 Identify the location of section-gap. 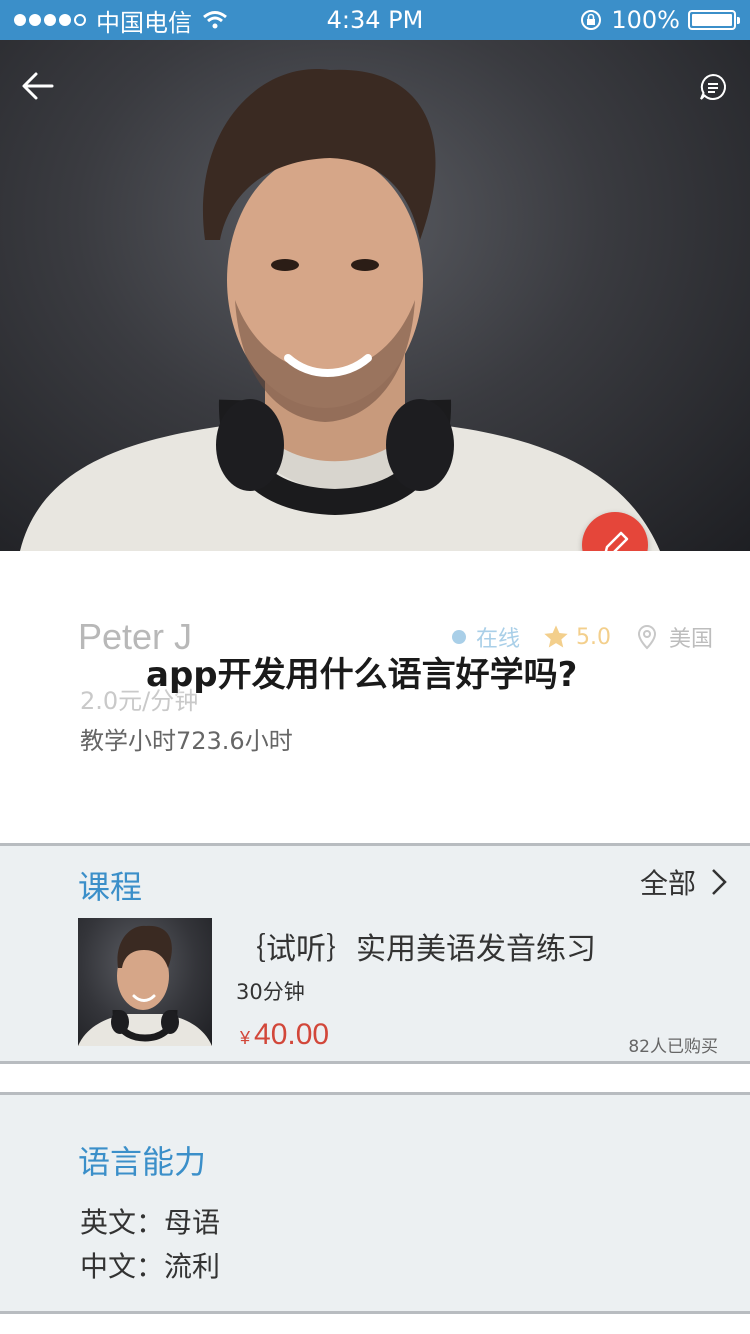
(375, 1078).